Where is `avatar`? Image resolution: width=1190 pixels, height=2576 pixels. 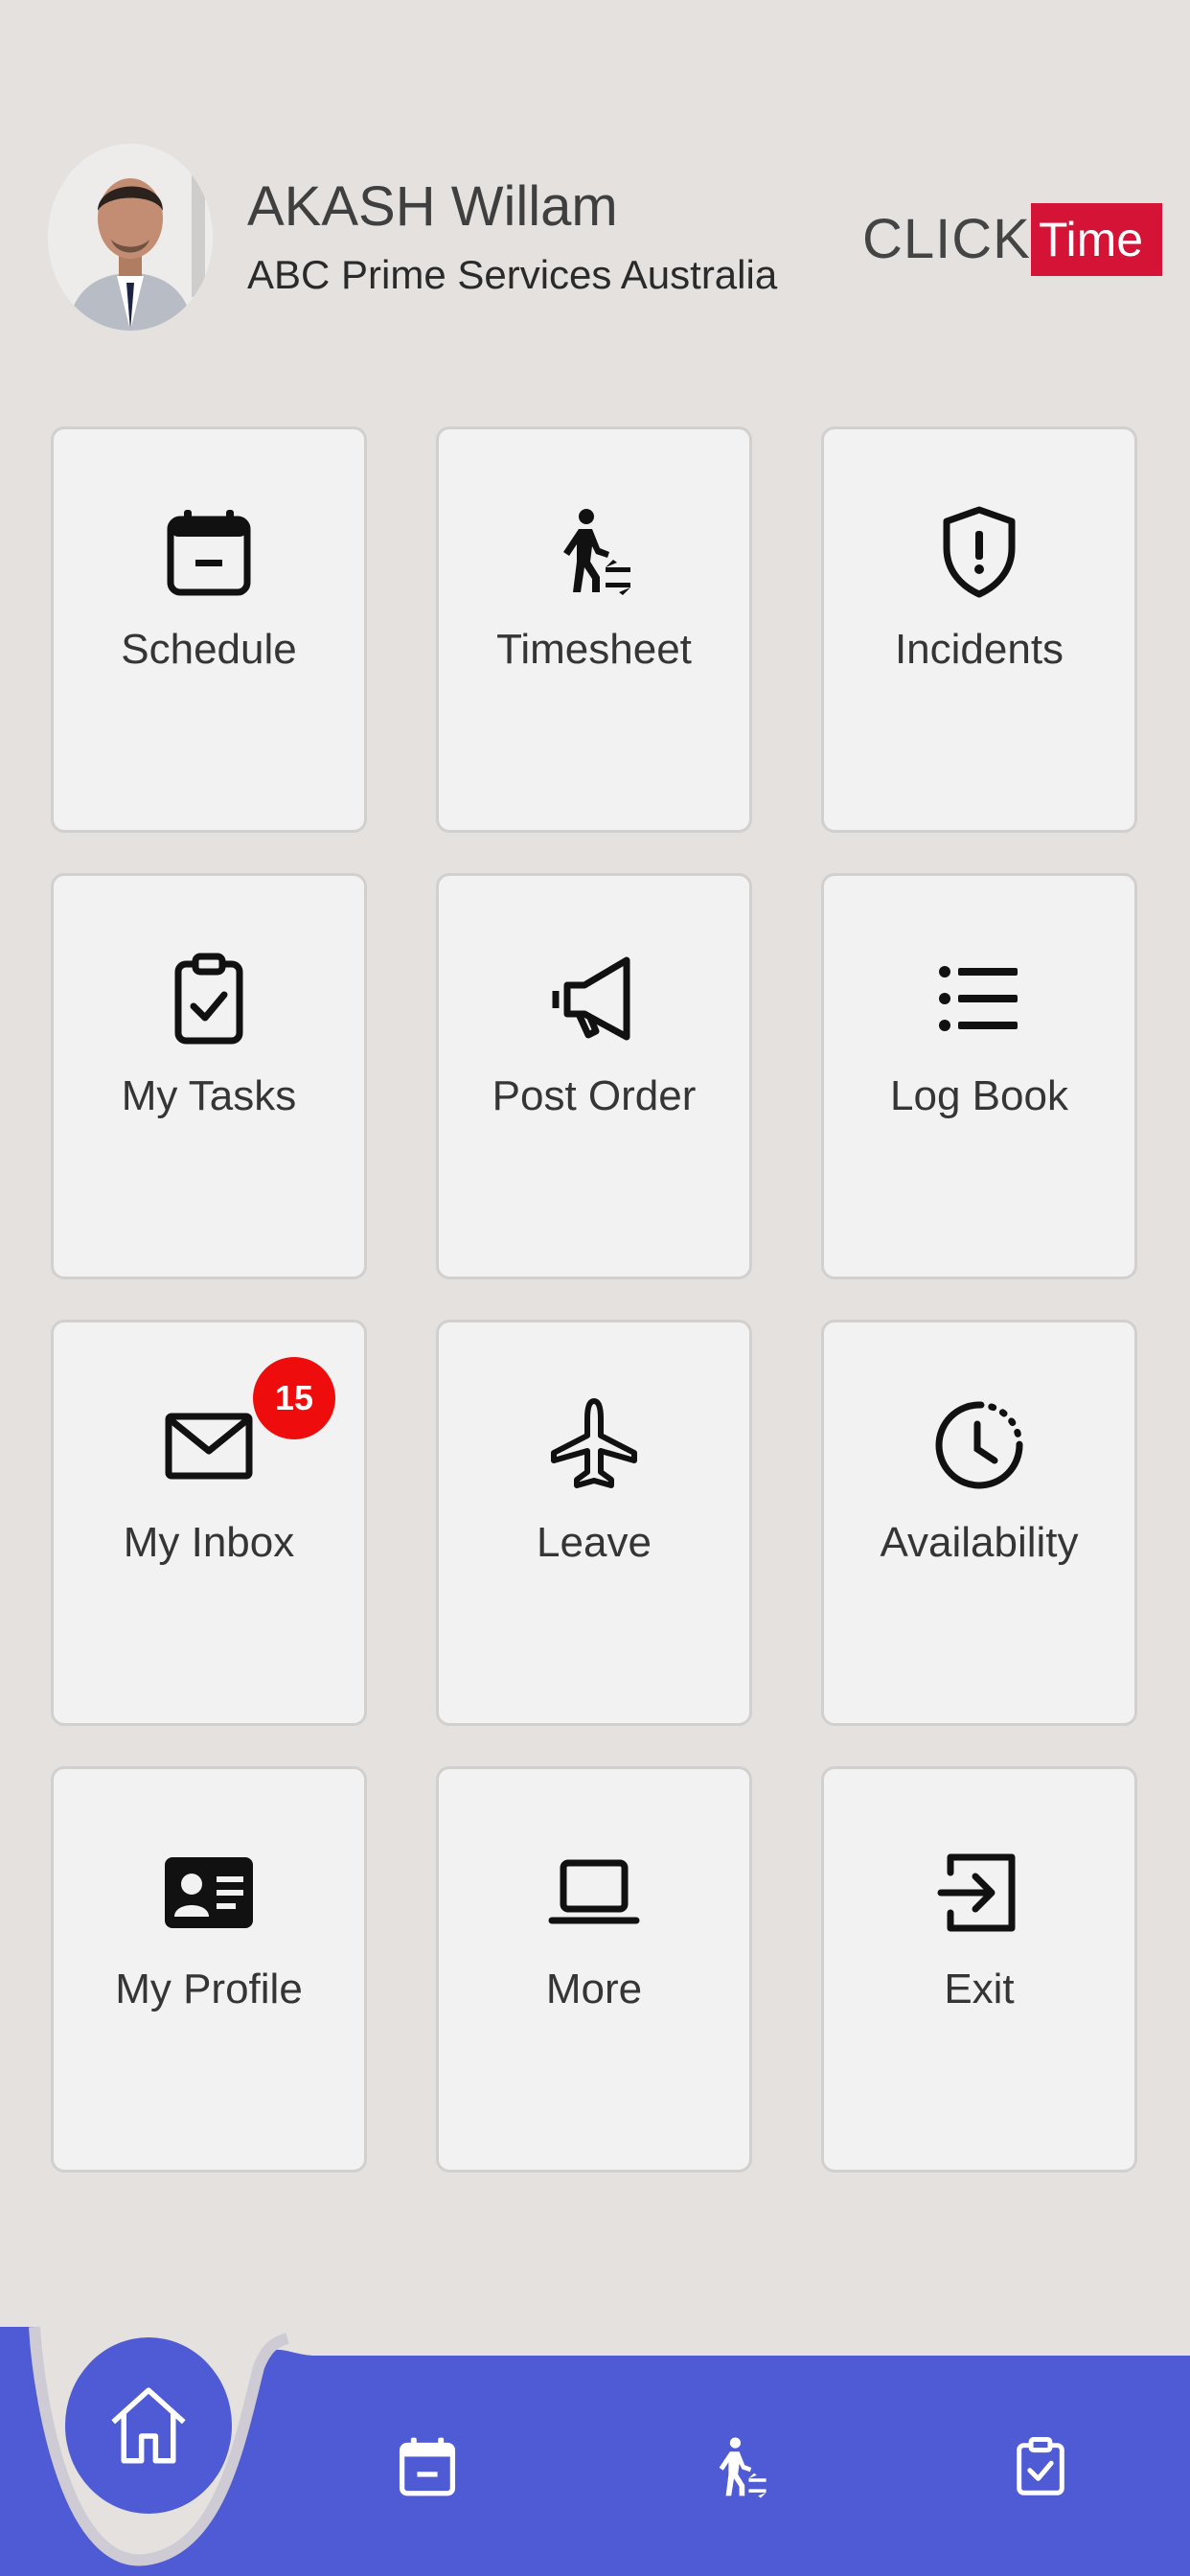
avatar is located at coordinates (131, 237).